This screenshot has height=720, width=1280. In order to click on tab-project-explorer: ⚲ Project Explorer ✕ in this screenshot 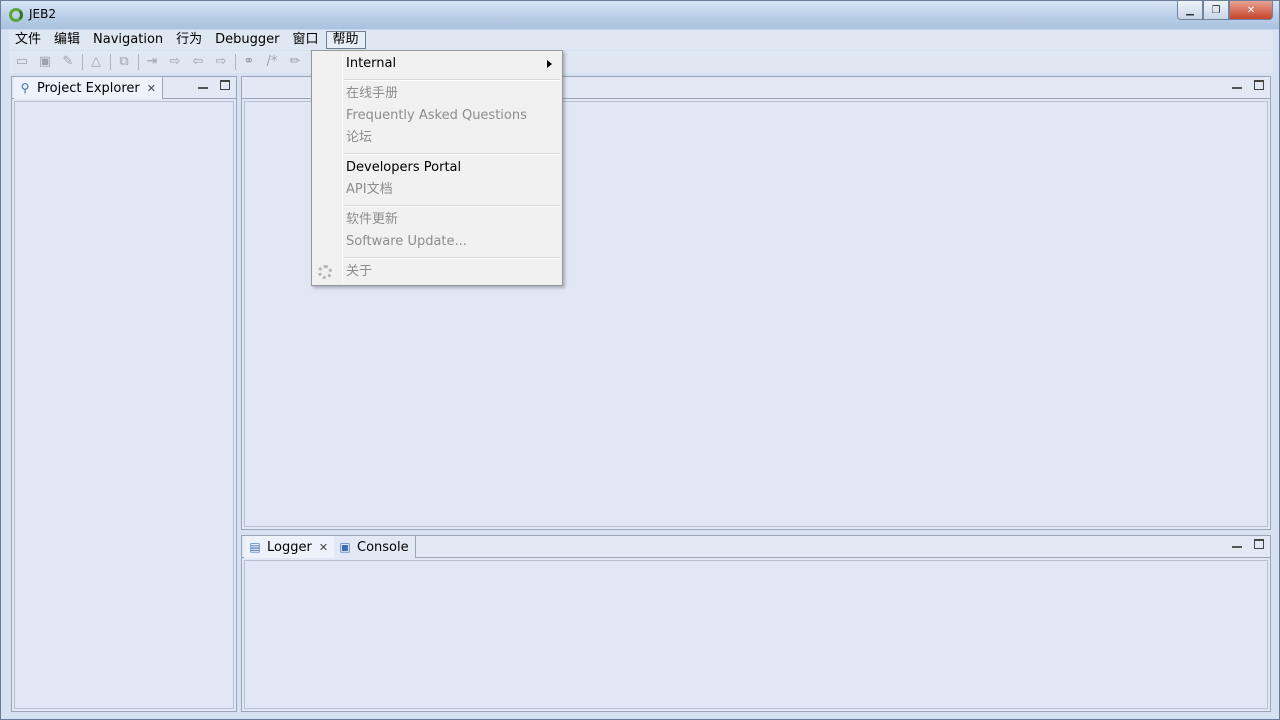, I will do `click(88, 88)`.